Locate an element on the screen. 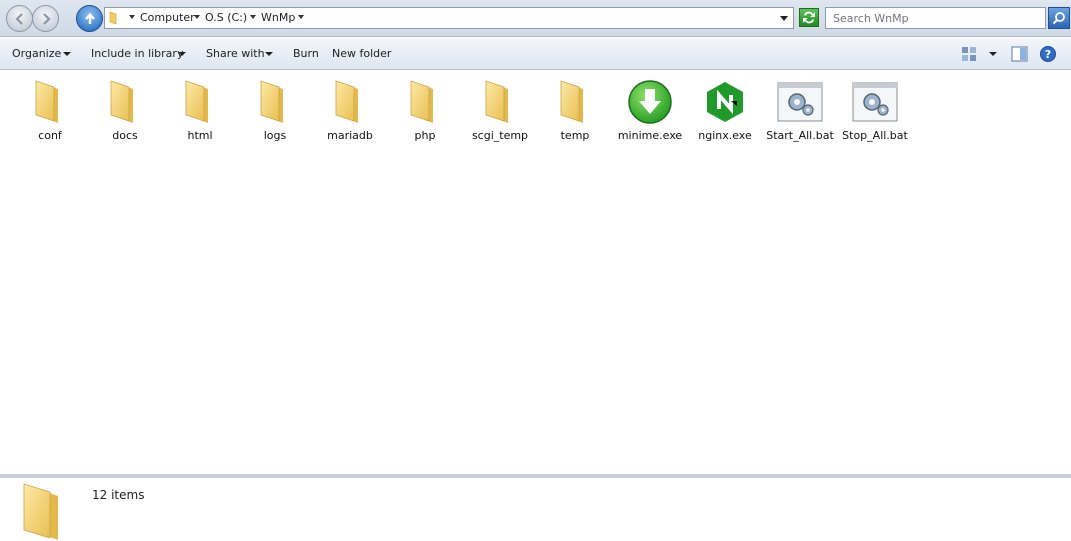 This screenshot has width=1071, height=541. folder-item-logs: logs is located at coordinates (275, 112).